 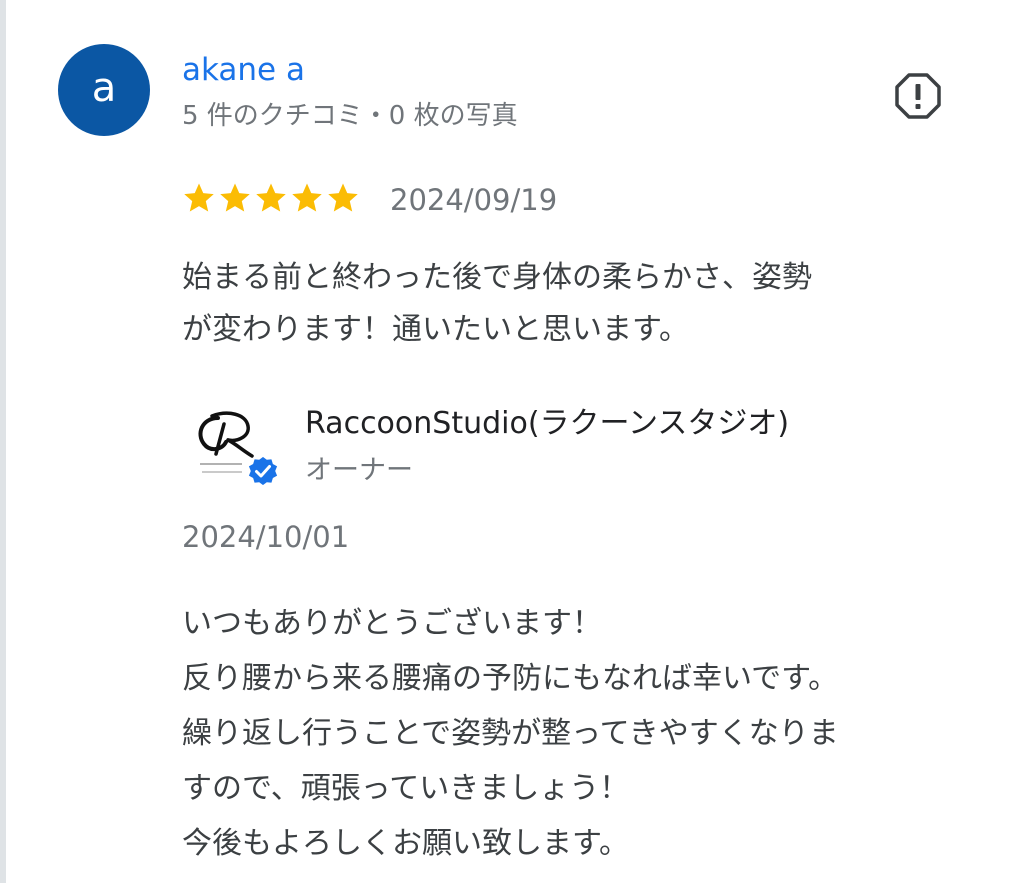 I want to click on reply-date: 2024/10/01, so click(x=266, y=537).